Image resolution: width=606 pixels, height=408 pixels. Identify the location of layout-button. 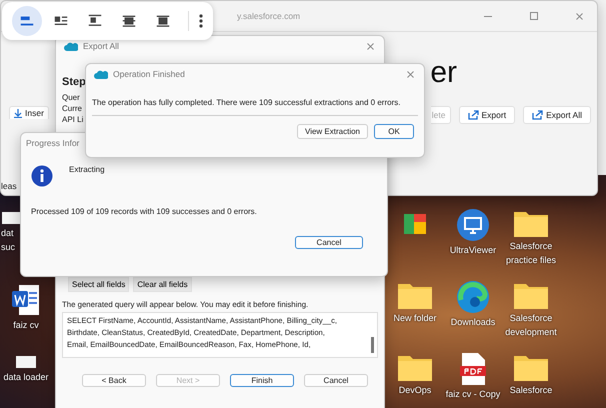
(27, 21).